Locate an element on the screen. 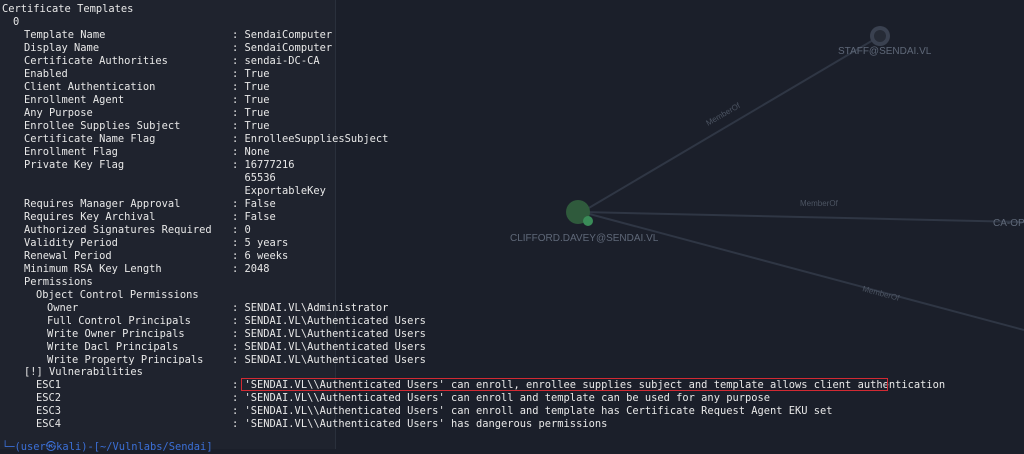 This screenshot has width=1024, height=454. template-field-value: : EnrolleeSuppliesSubject is located at coordinates (310, 139).